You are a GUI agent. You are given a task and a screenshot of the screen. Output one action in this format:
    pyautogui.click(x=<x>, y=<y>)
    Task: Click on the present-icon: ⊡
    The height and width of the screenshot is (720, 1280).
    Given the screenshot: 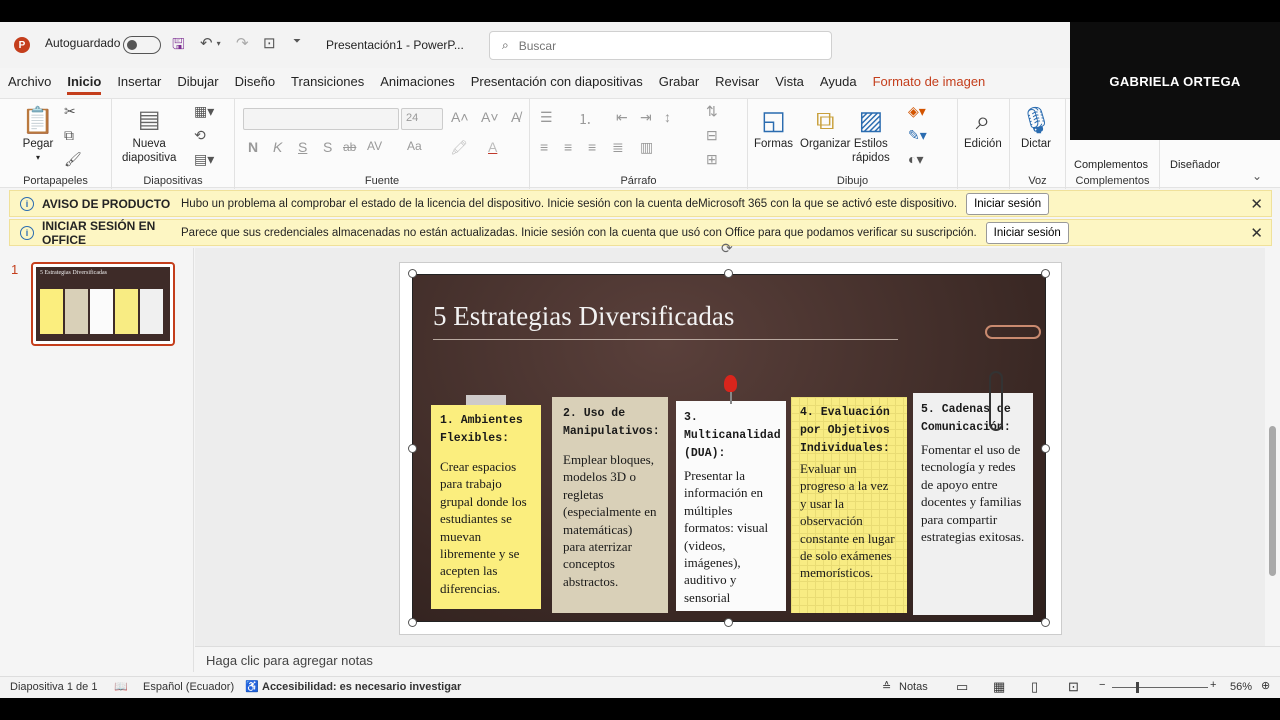 What is the action you would take?
    pyautogui.click(x=269, y=43)
    